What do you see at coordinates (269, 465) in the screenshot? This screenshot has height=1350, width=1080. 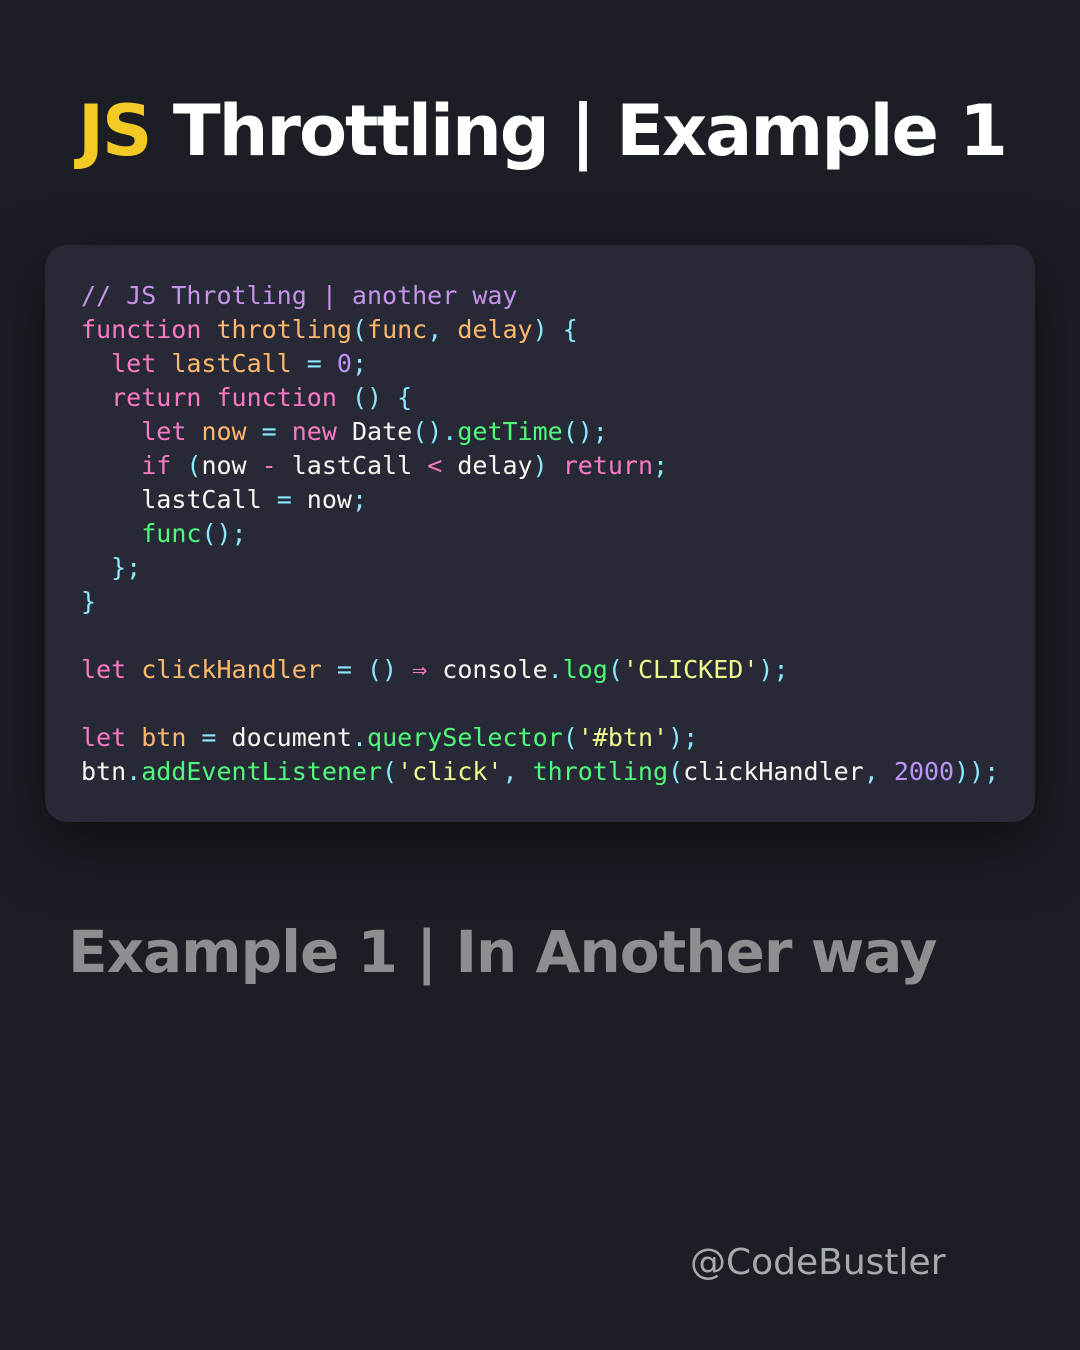 I see `code-token: -` at bounding box center [269, 465].